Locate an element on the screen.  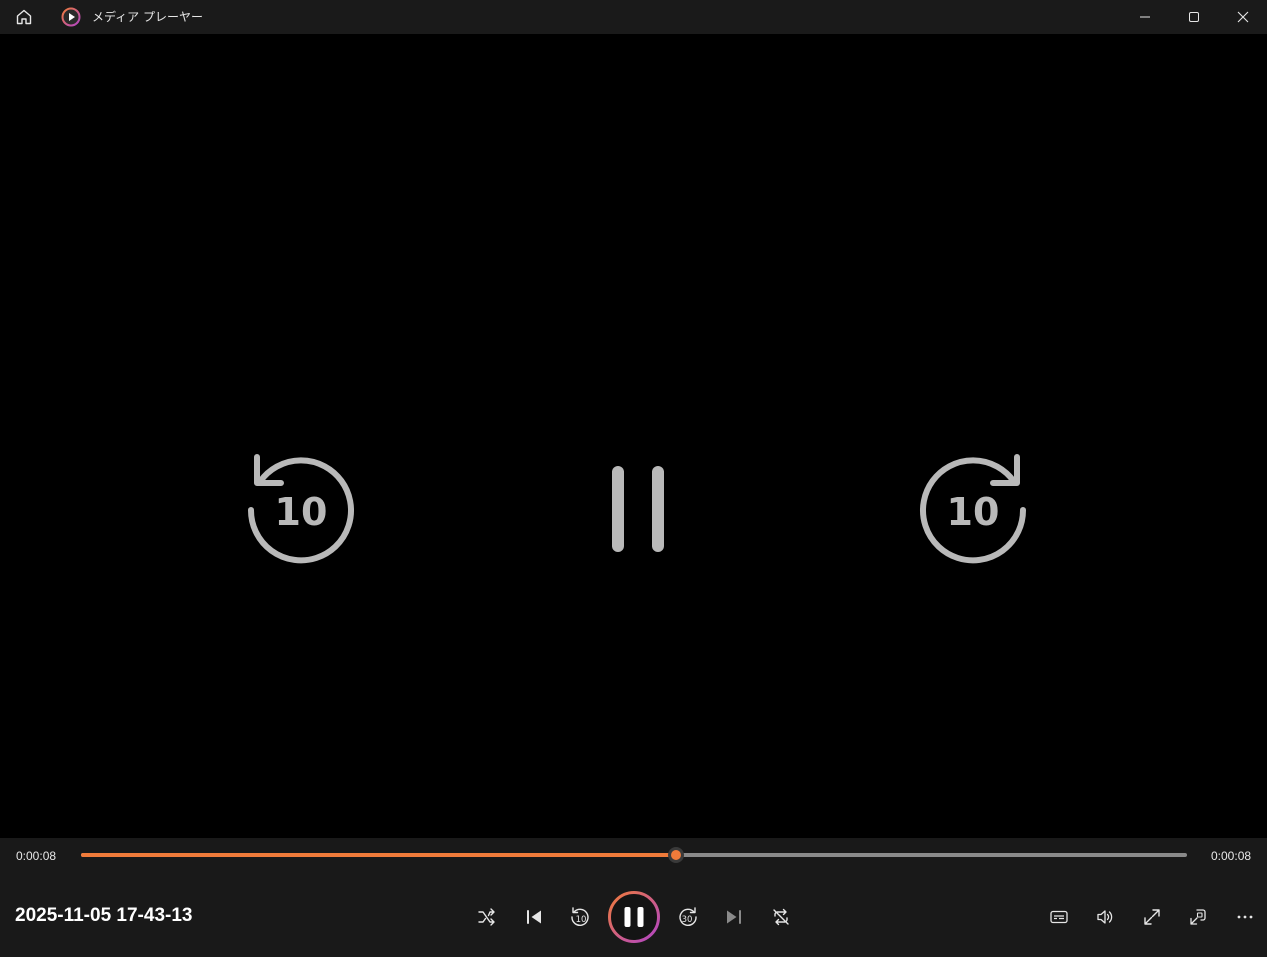
previous-track-icon is located at coordinates (534, 917).